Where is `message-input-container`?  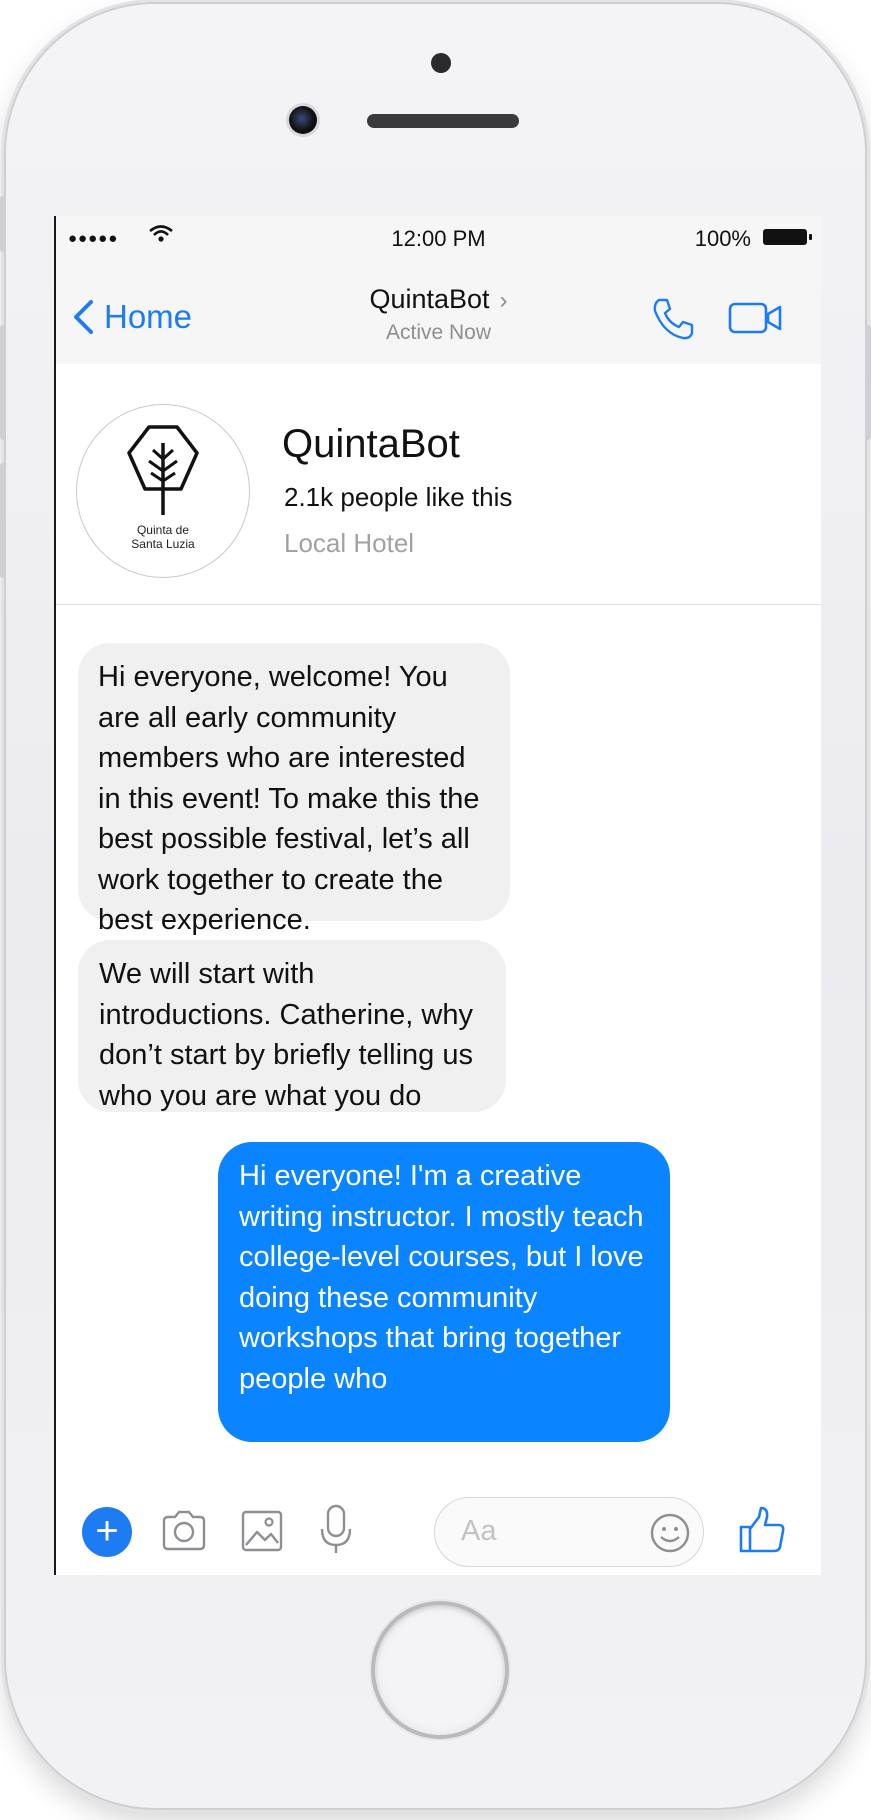 message-input-container is located at coordinates (569, 1532).